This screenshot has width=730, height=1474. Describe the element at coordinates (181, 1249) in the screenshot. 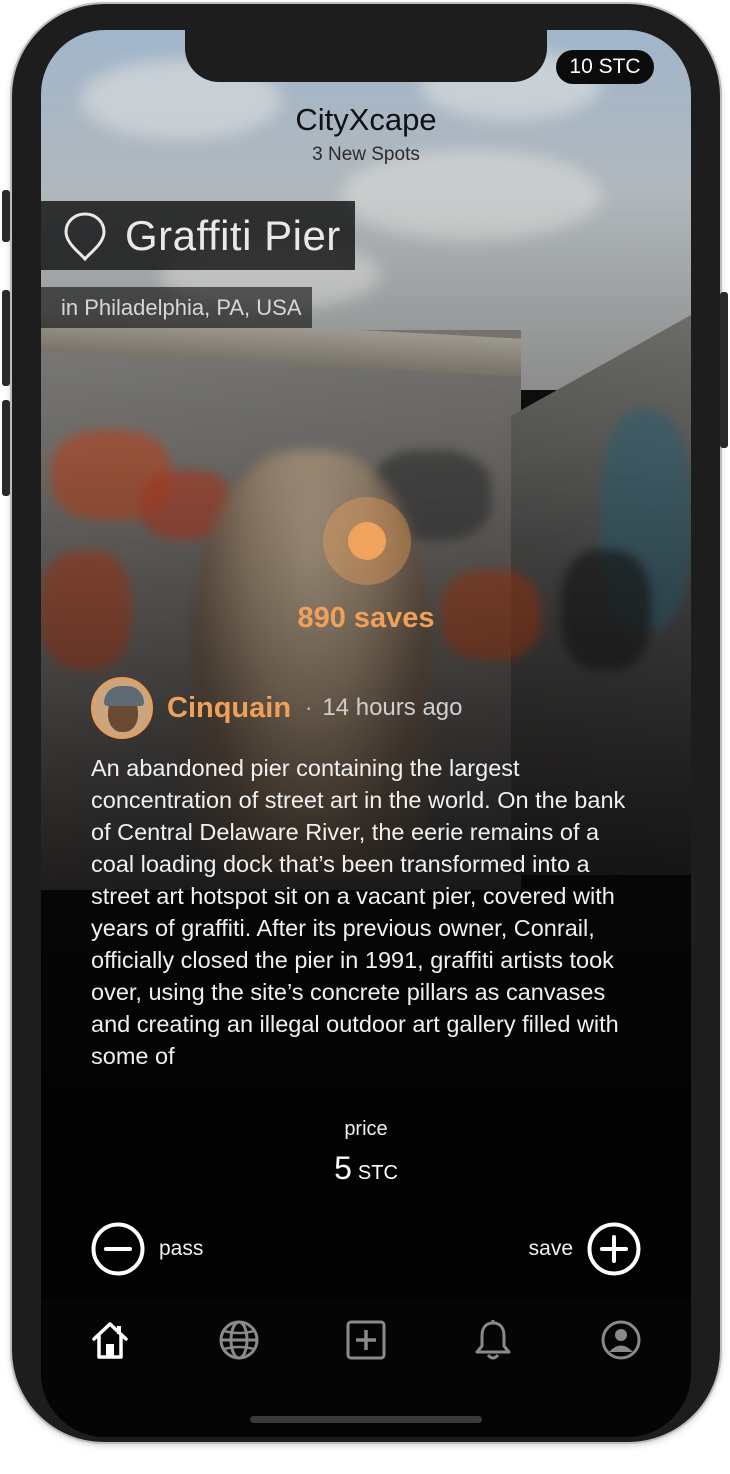

I see `pass-label: pass` at that location.